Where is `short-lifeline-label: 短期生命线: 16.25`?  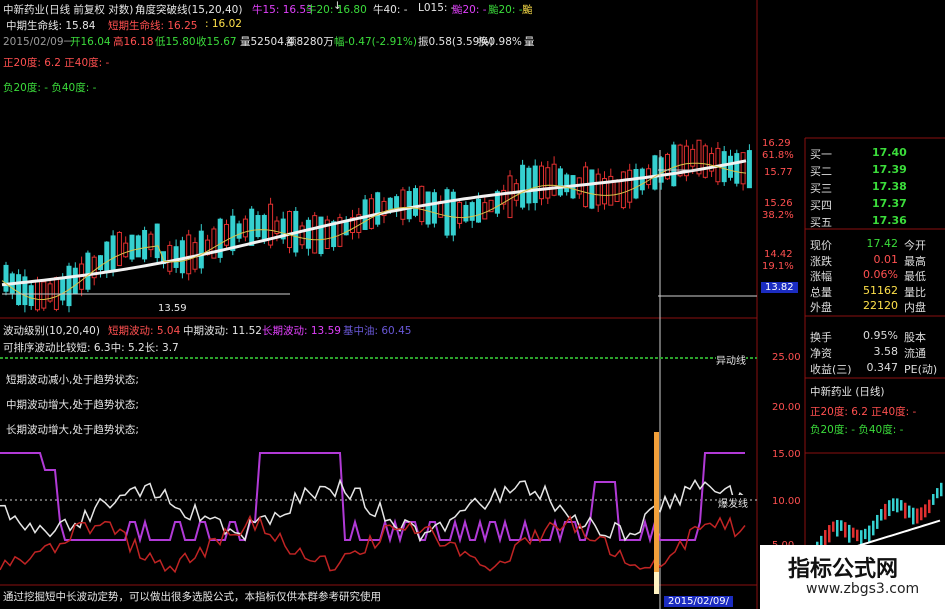
short-lifeline-label: 短期生命线: 16.25 is located at coordinates (153, 26).